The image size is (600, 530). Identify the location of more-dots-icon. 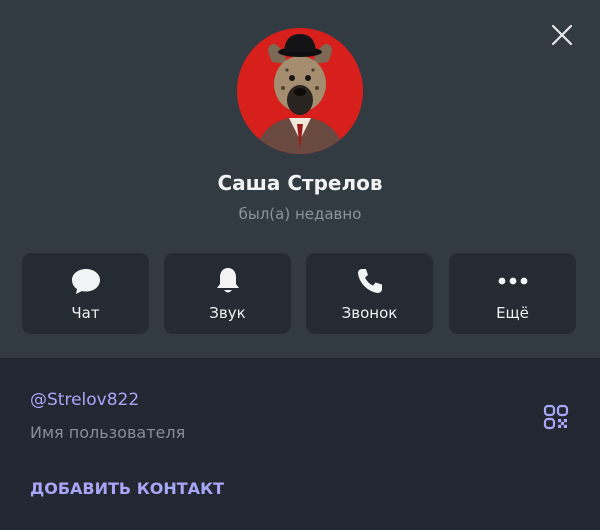
(512, 281).